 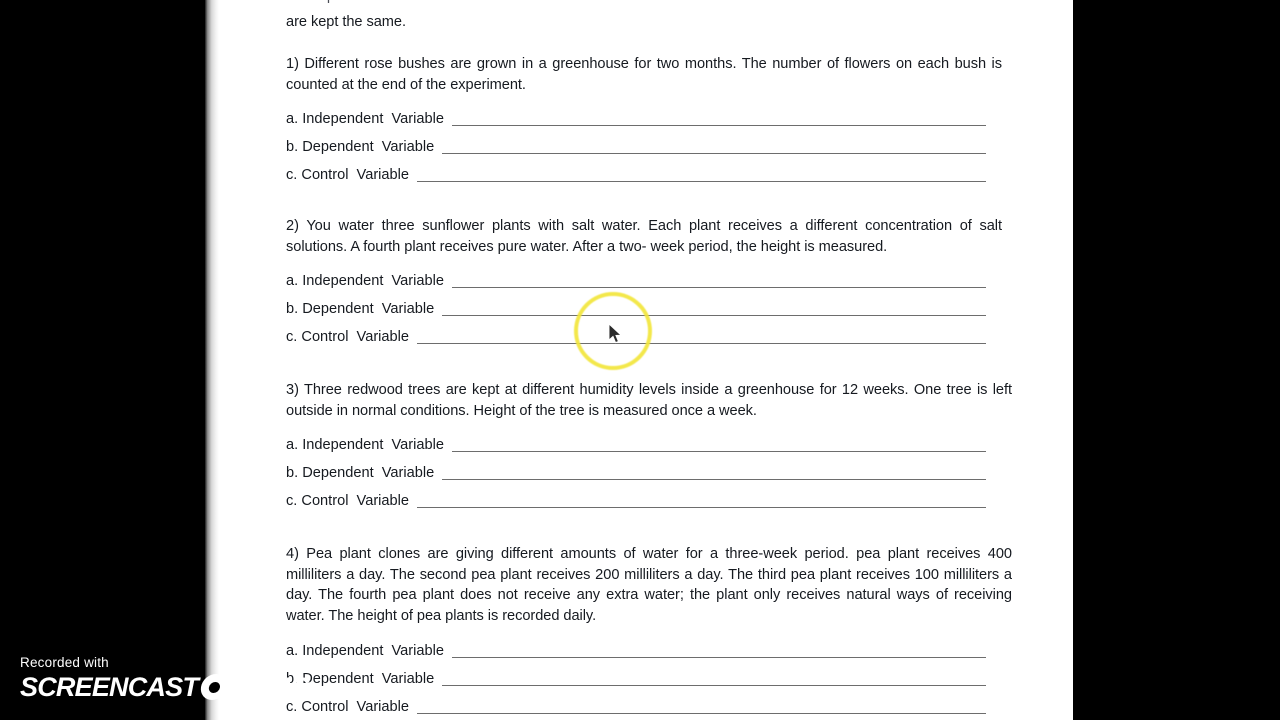 What do you see at coordinates (212, 360) in the screenshot?
I see `page-edge-shadow` at bounding box center [212, 360].